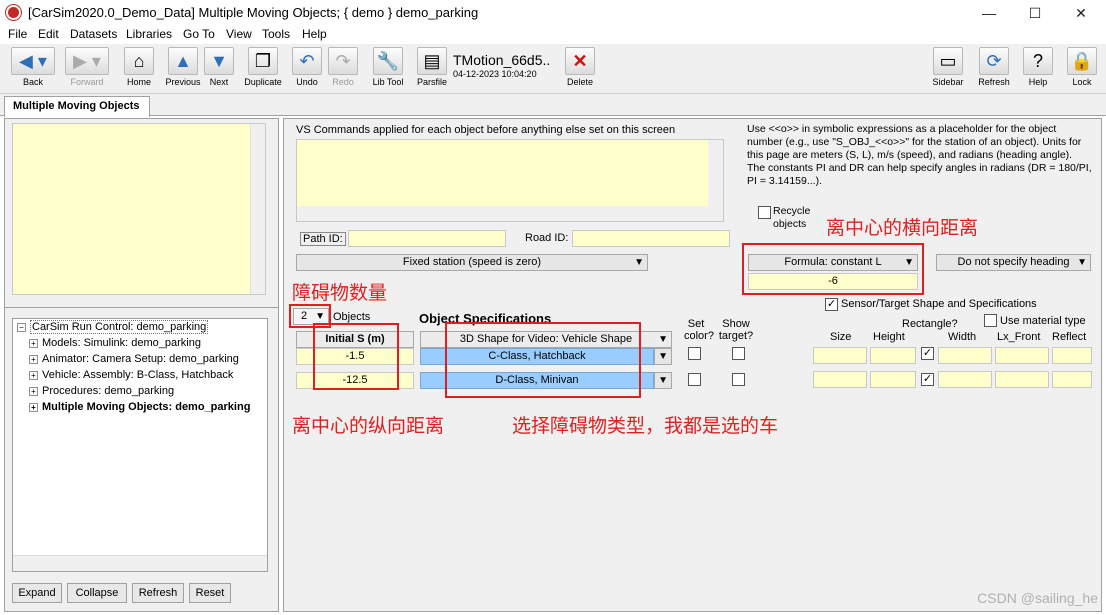  What do you see at coordinates (1038, 82) in the screenshot?
I see `help-label: Help` at bounding box center [1038, 82].